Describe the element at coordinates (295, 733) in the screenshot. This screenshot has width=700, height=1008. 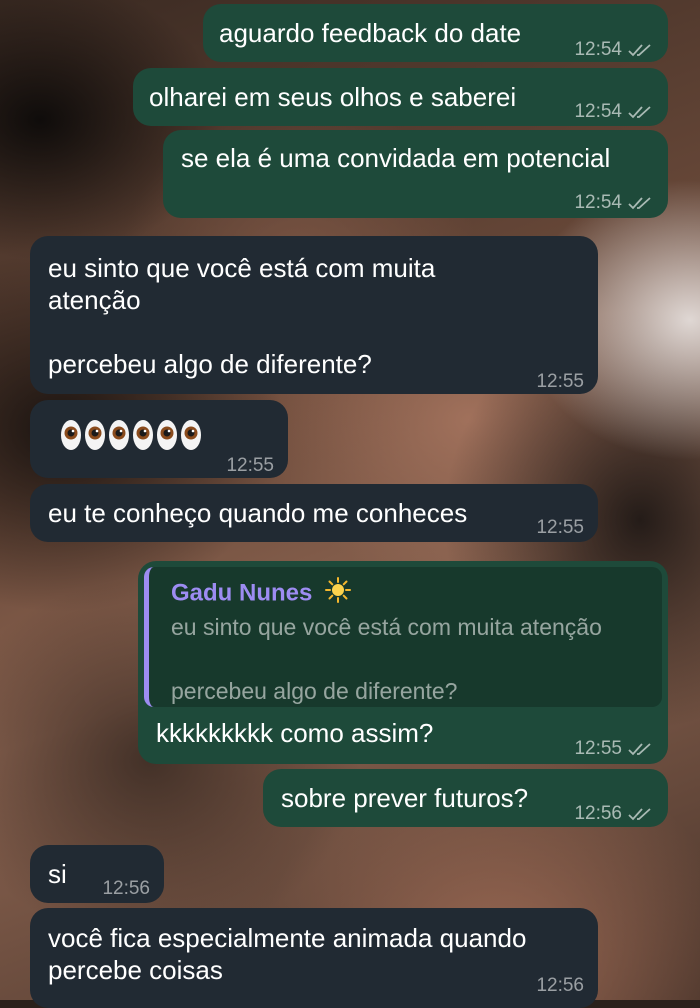
I see `message-text: kkkkkkkkk como assim?` at that location.